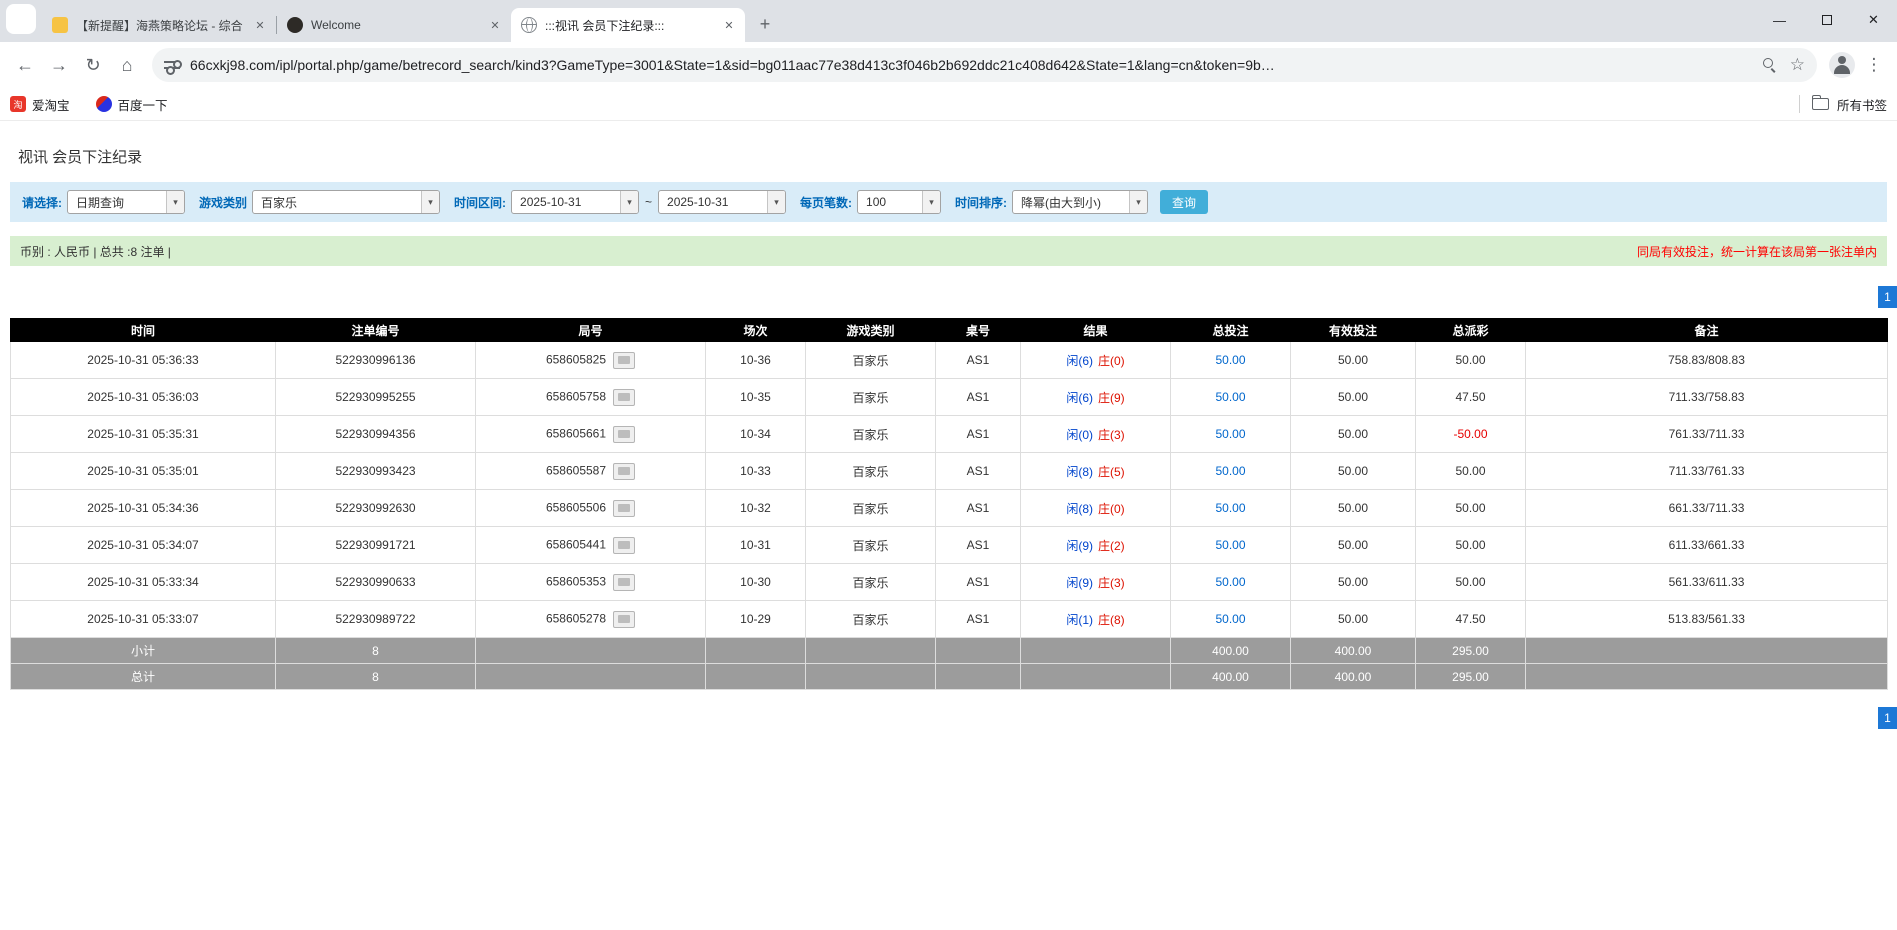 This screenshot has width=1897, height=930. I want to click on maximize-button, so click(1826, 20).